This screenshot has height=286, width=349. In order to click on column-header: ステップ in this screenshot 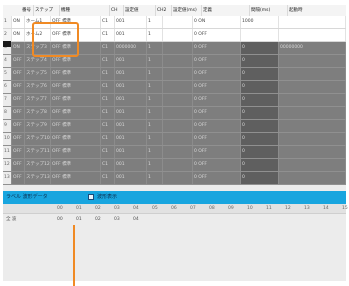, I will do `click(47, 10)`.